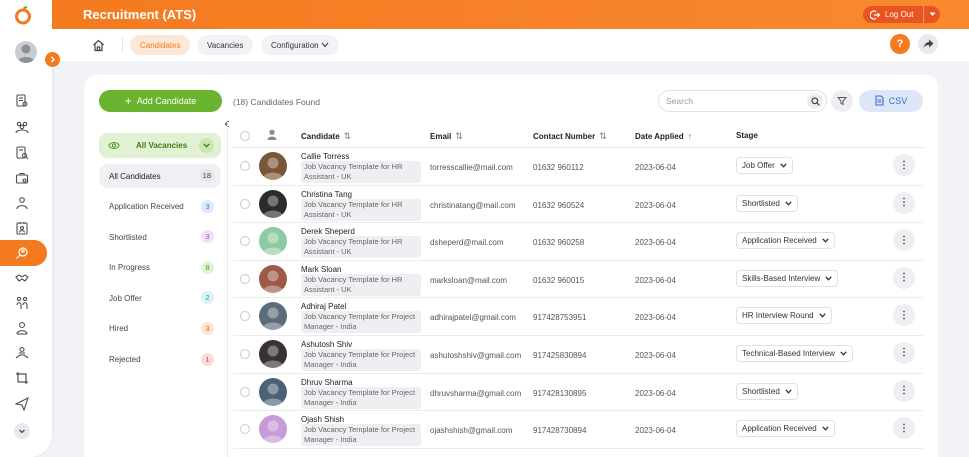 This screenshot has height=457, width=969. Describe the element at coordinates (160, 45) in the screenshot. I see `tab-candidates: Candidates` at that location.